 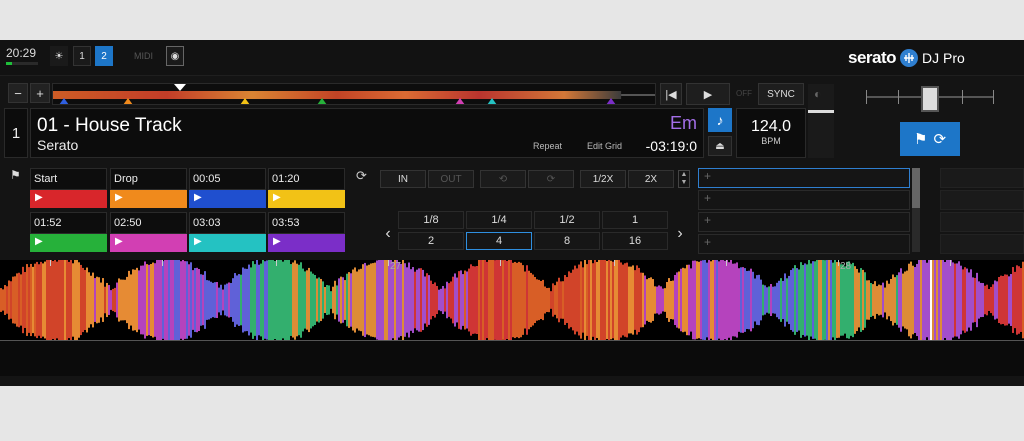 What do you see at coordinates (499, 241) in the screenshot?
I see `loop-size-button: 4` at bounding box center [499, 241].